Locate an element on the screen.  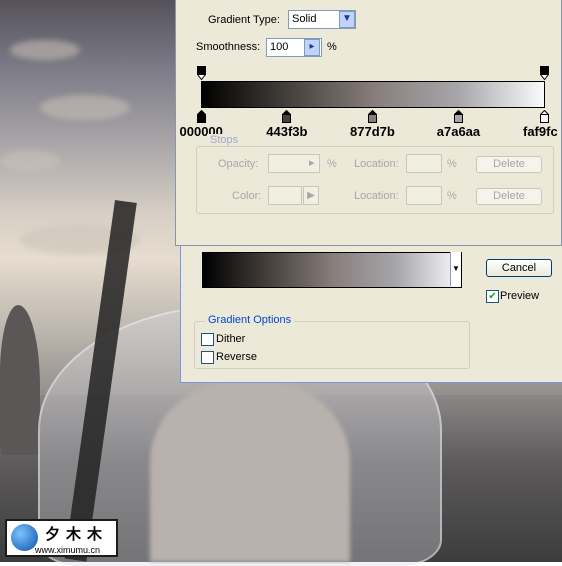
color-stop-label: 443f3b is located at coordinates (287, 131).